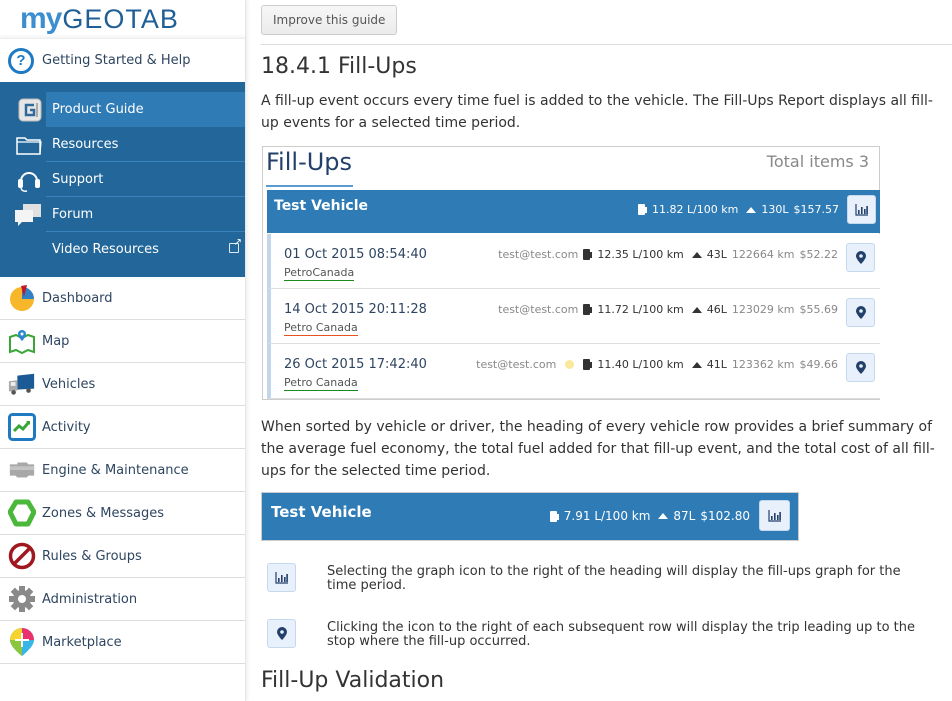 Image resolution: width=952 pixels, height=701 pixels. What do you see at coordinates (22, 513) in the screenshot?
I see `zone-icon` at bounding box center [22, 513].